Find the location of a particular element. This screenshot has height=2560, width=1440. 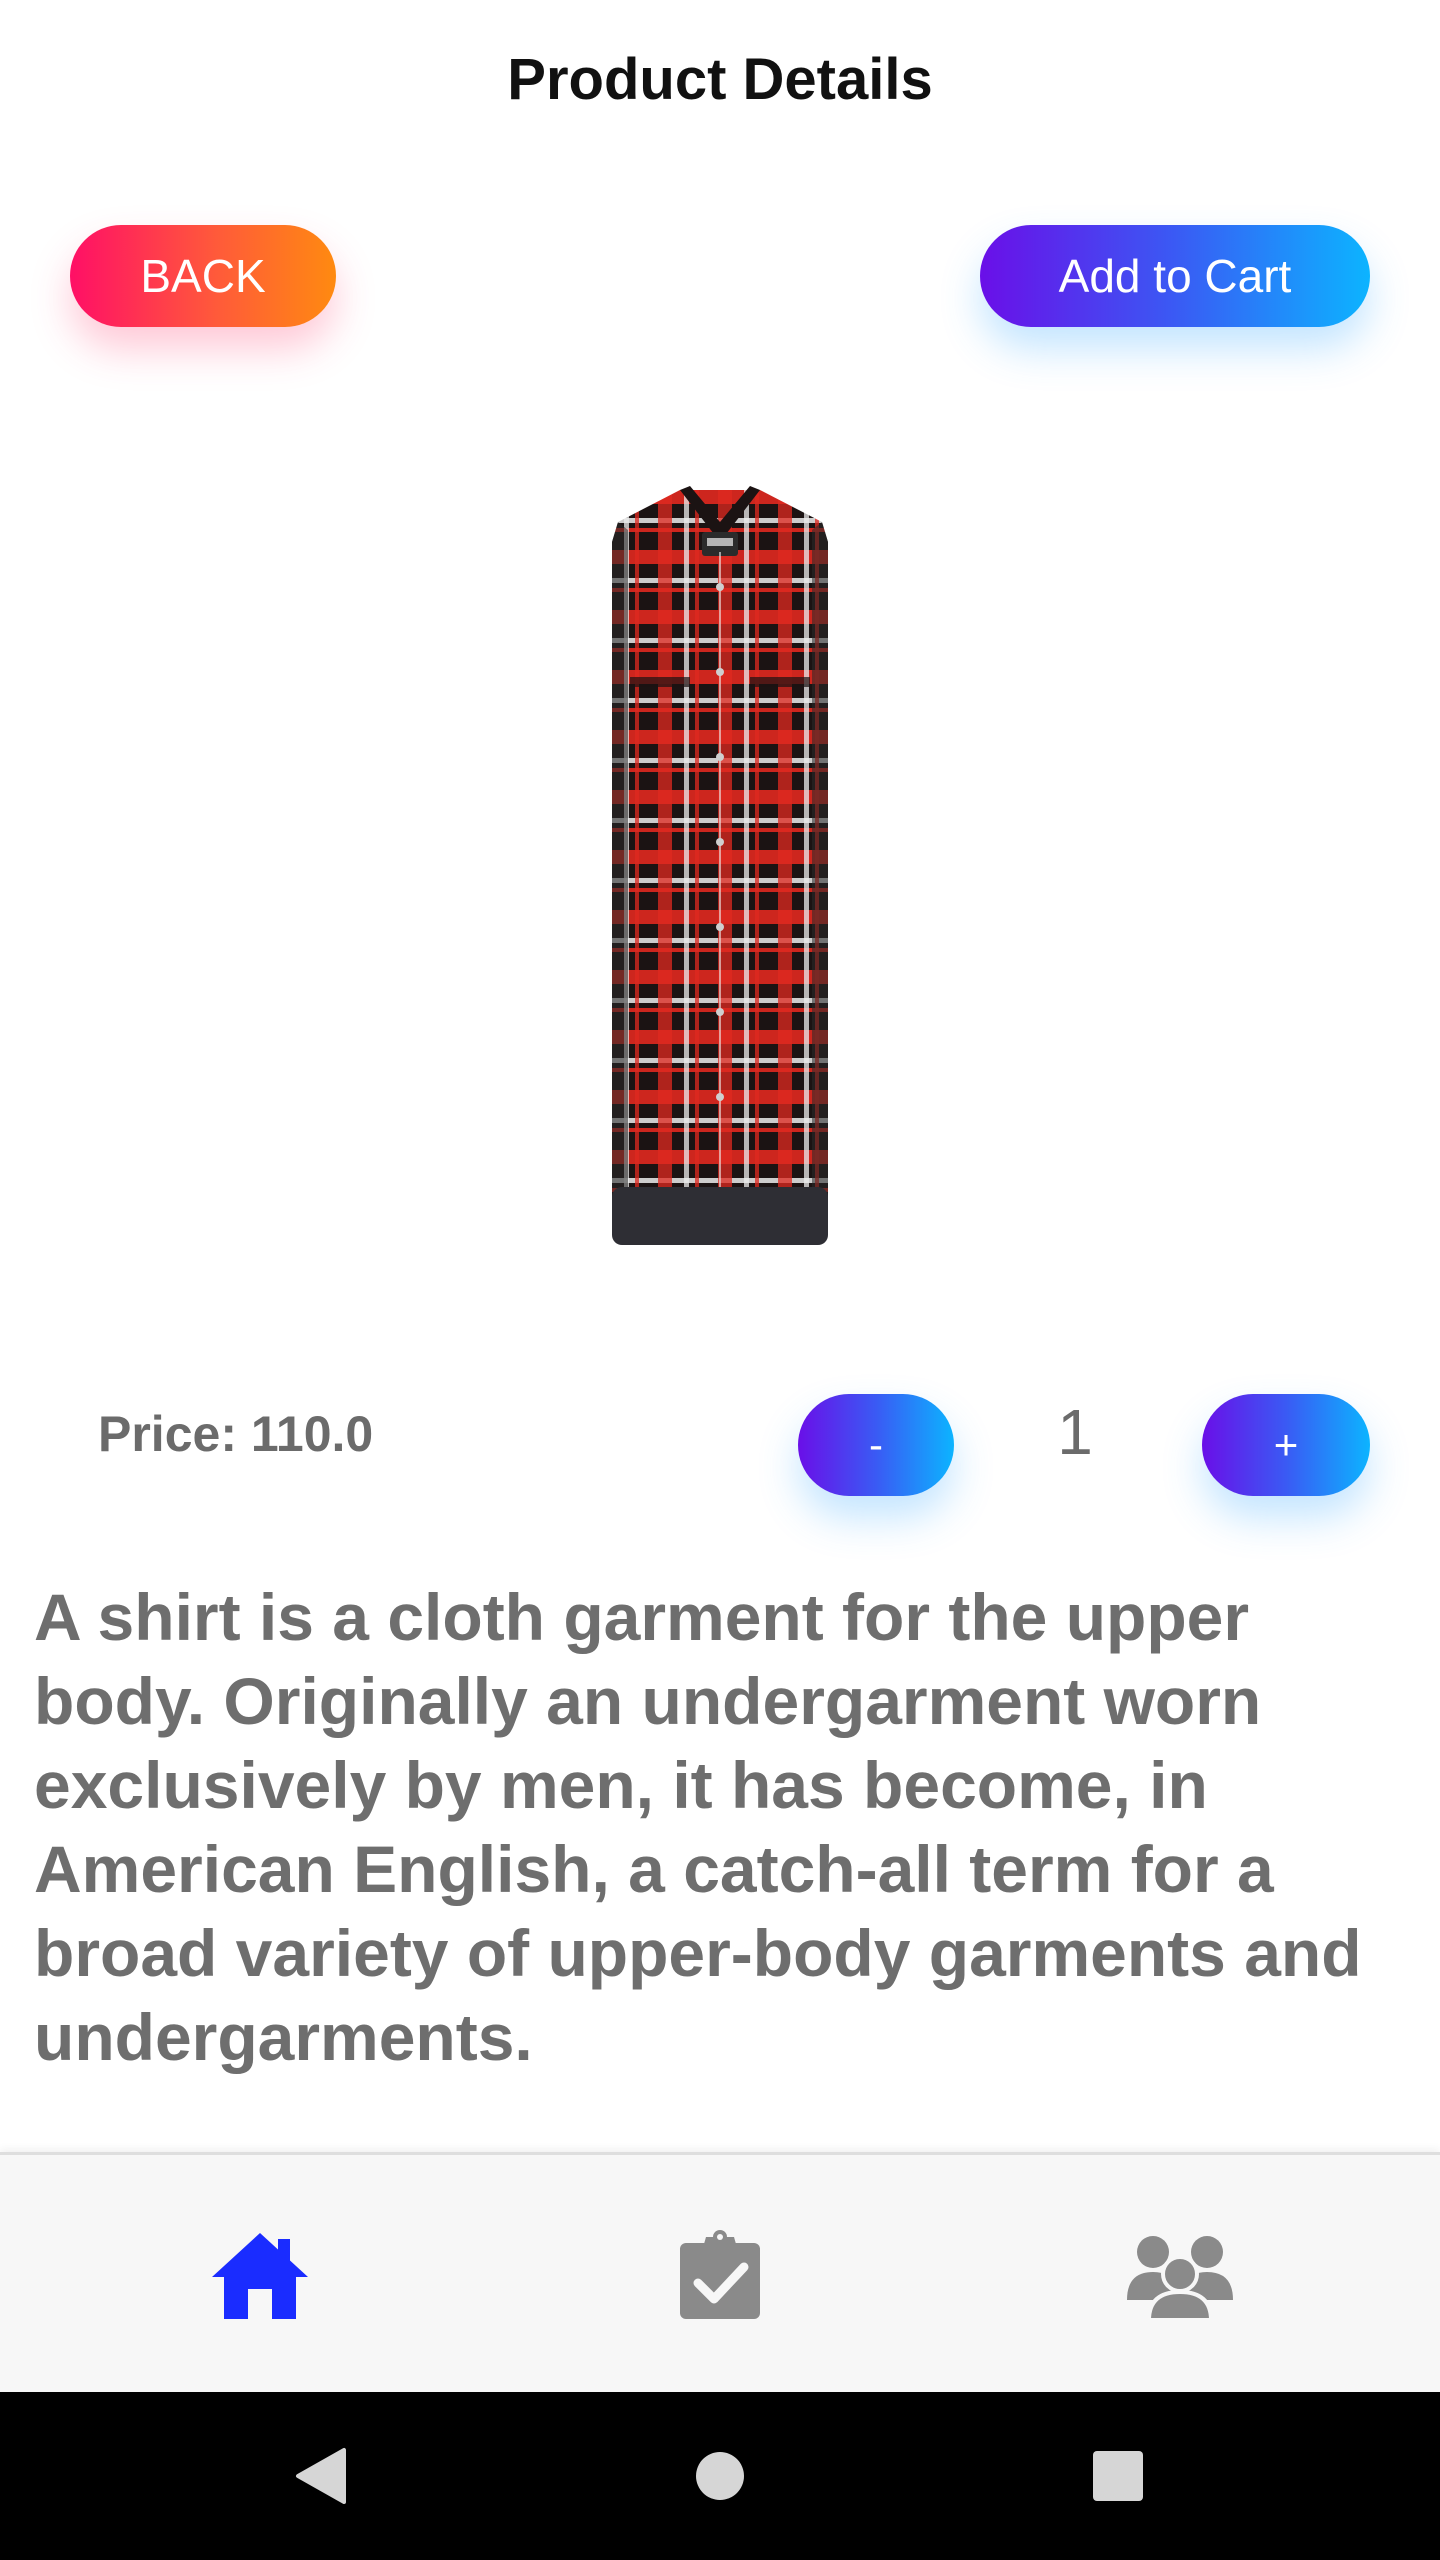

quantity-value: 1 is located at coordinates (1075, 1432).